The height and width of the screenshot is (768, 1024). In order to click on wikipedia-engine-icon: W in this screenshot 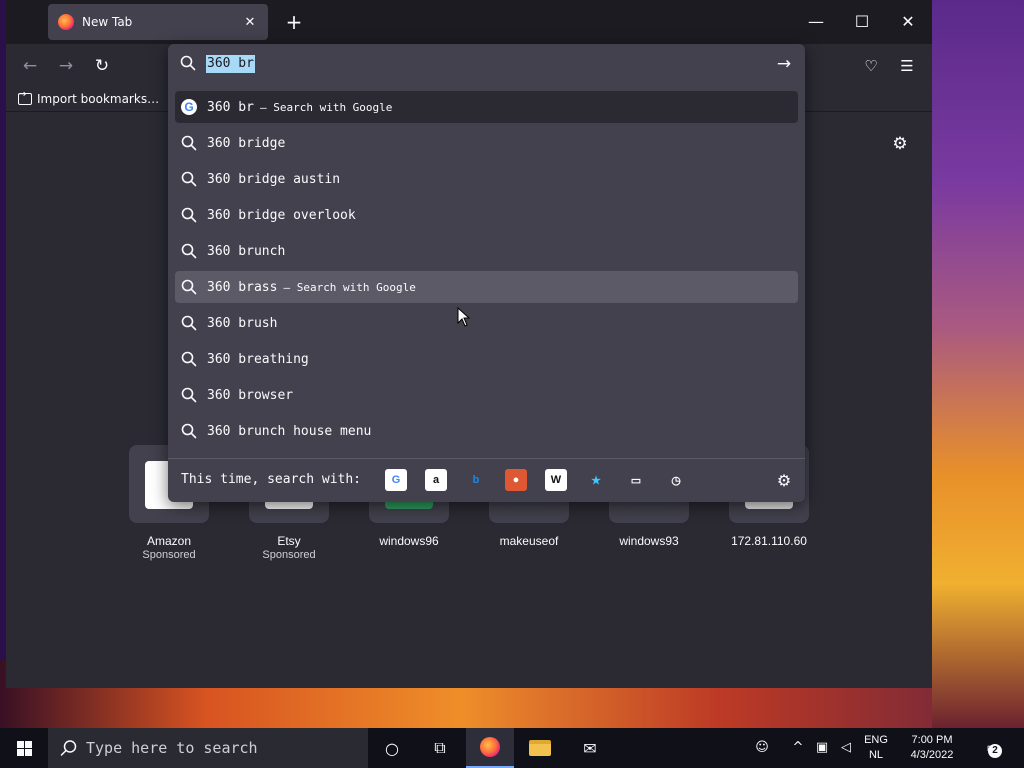, I will do `click(556, 480)`.